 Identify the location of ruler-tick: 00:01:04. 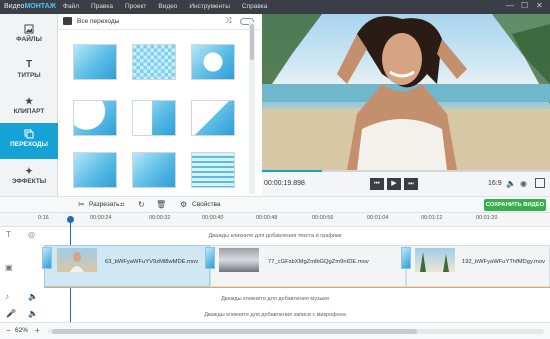
(378, 218).